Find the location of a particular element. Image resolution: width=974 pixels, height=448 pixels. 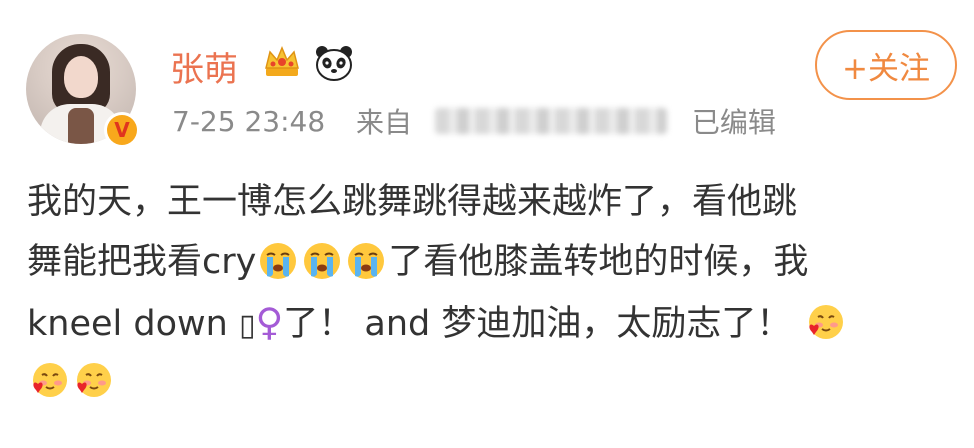

content-text: 了！ and 梦迪加油，太励志了！ is located at coordinates (537, 324).